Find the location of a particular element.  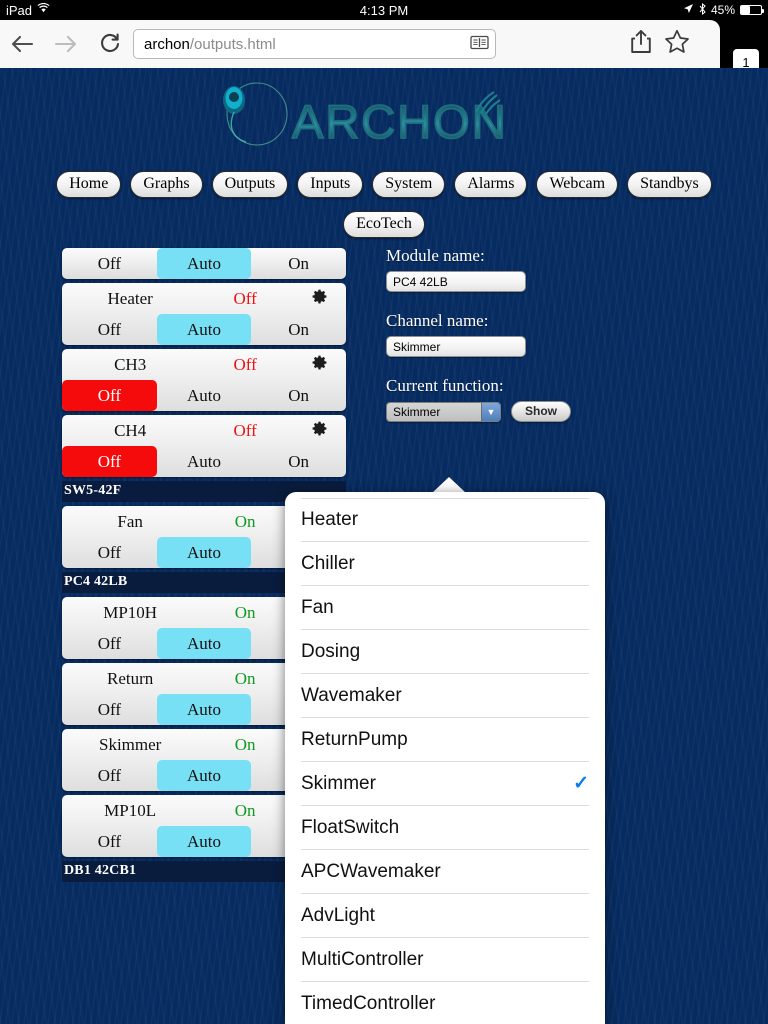

channel-name-label: Channel name: is located at coordinates (437, 320).